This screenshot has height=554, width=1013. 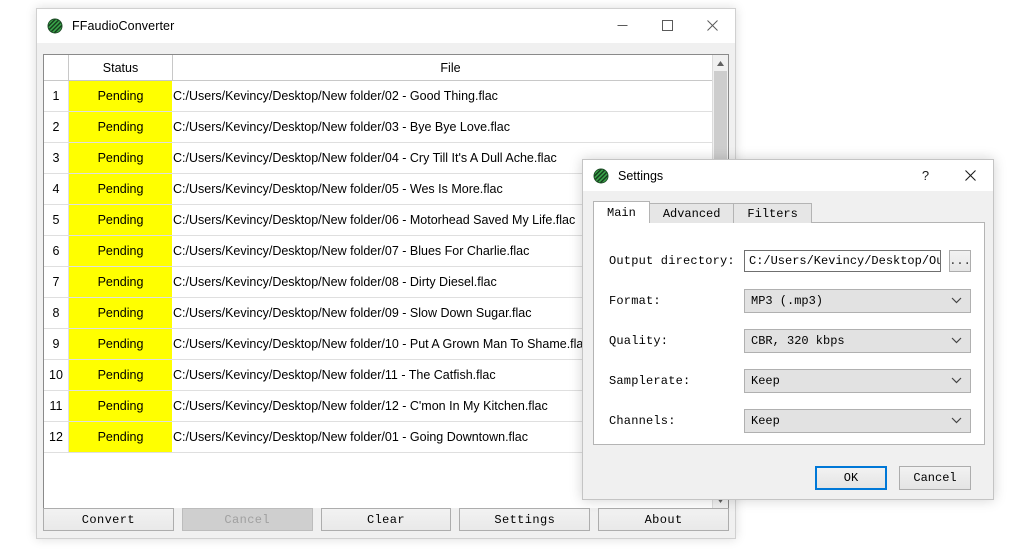 What do you see at coordinates (247, 519) in the screenshot?
I see `cancel-button: Cancel` at bounding box center [247, 519].